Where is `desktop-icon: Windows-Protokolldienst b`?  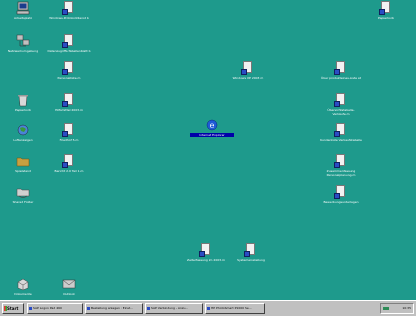
desktop-icon: Windows-Protokolldienst b is located at coordinates (69, 10).